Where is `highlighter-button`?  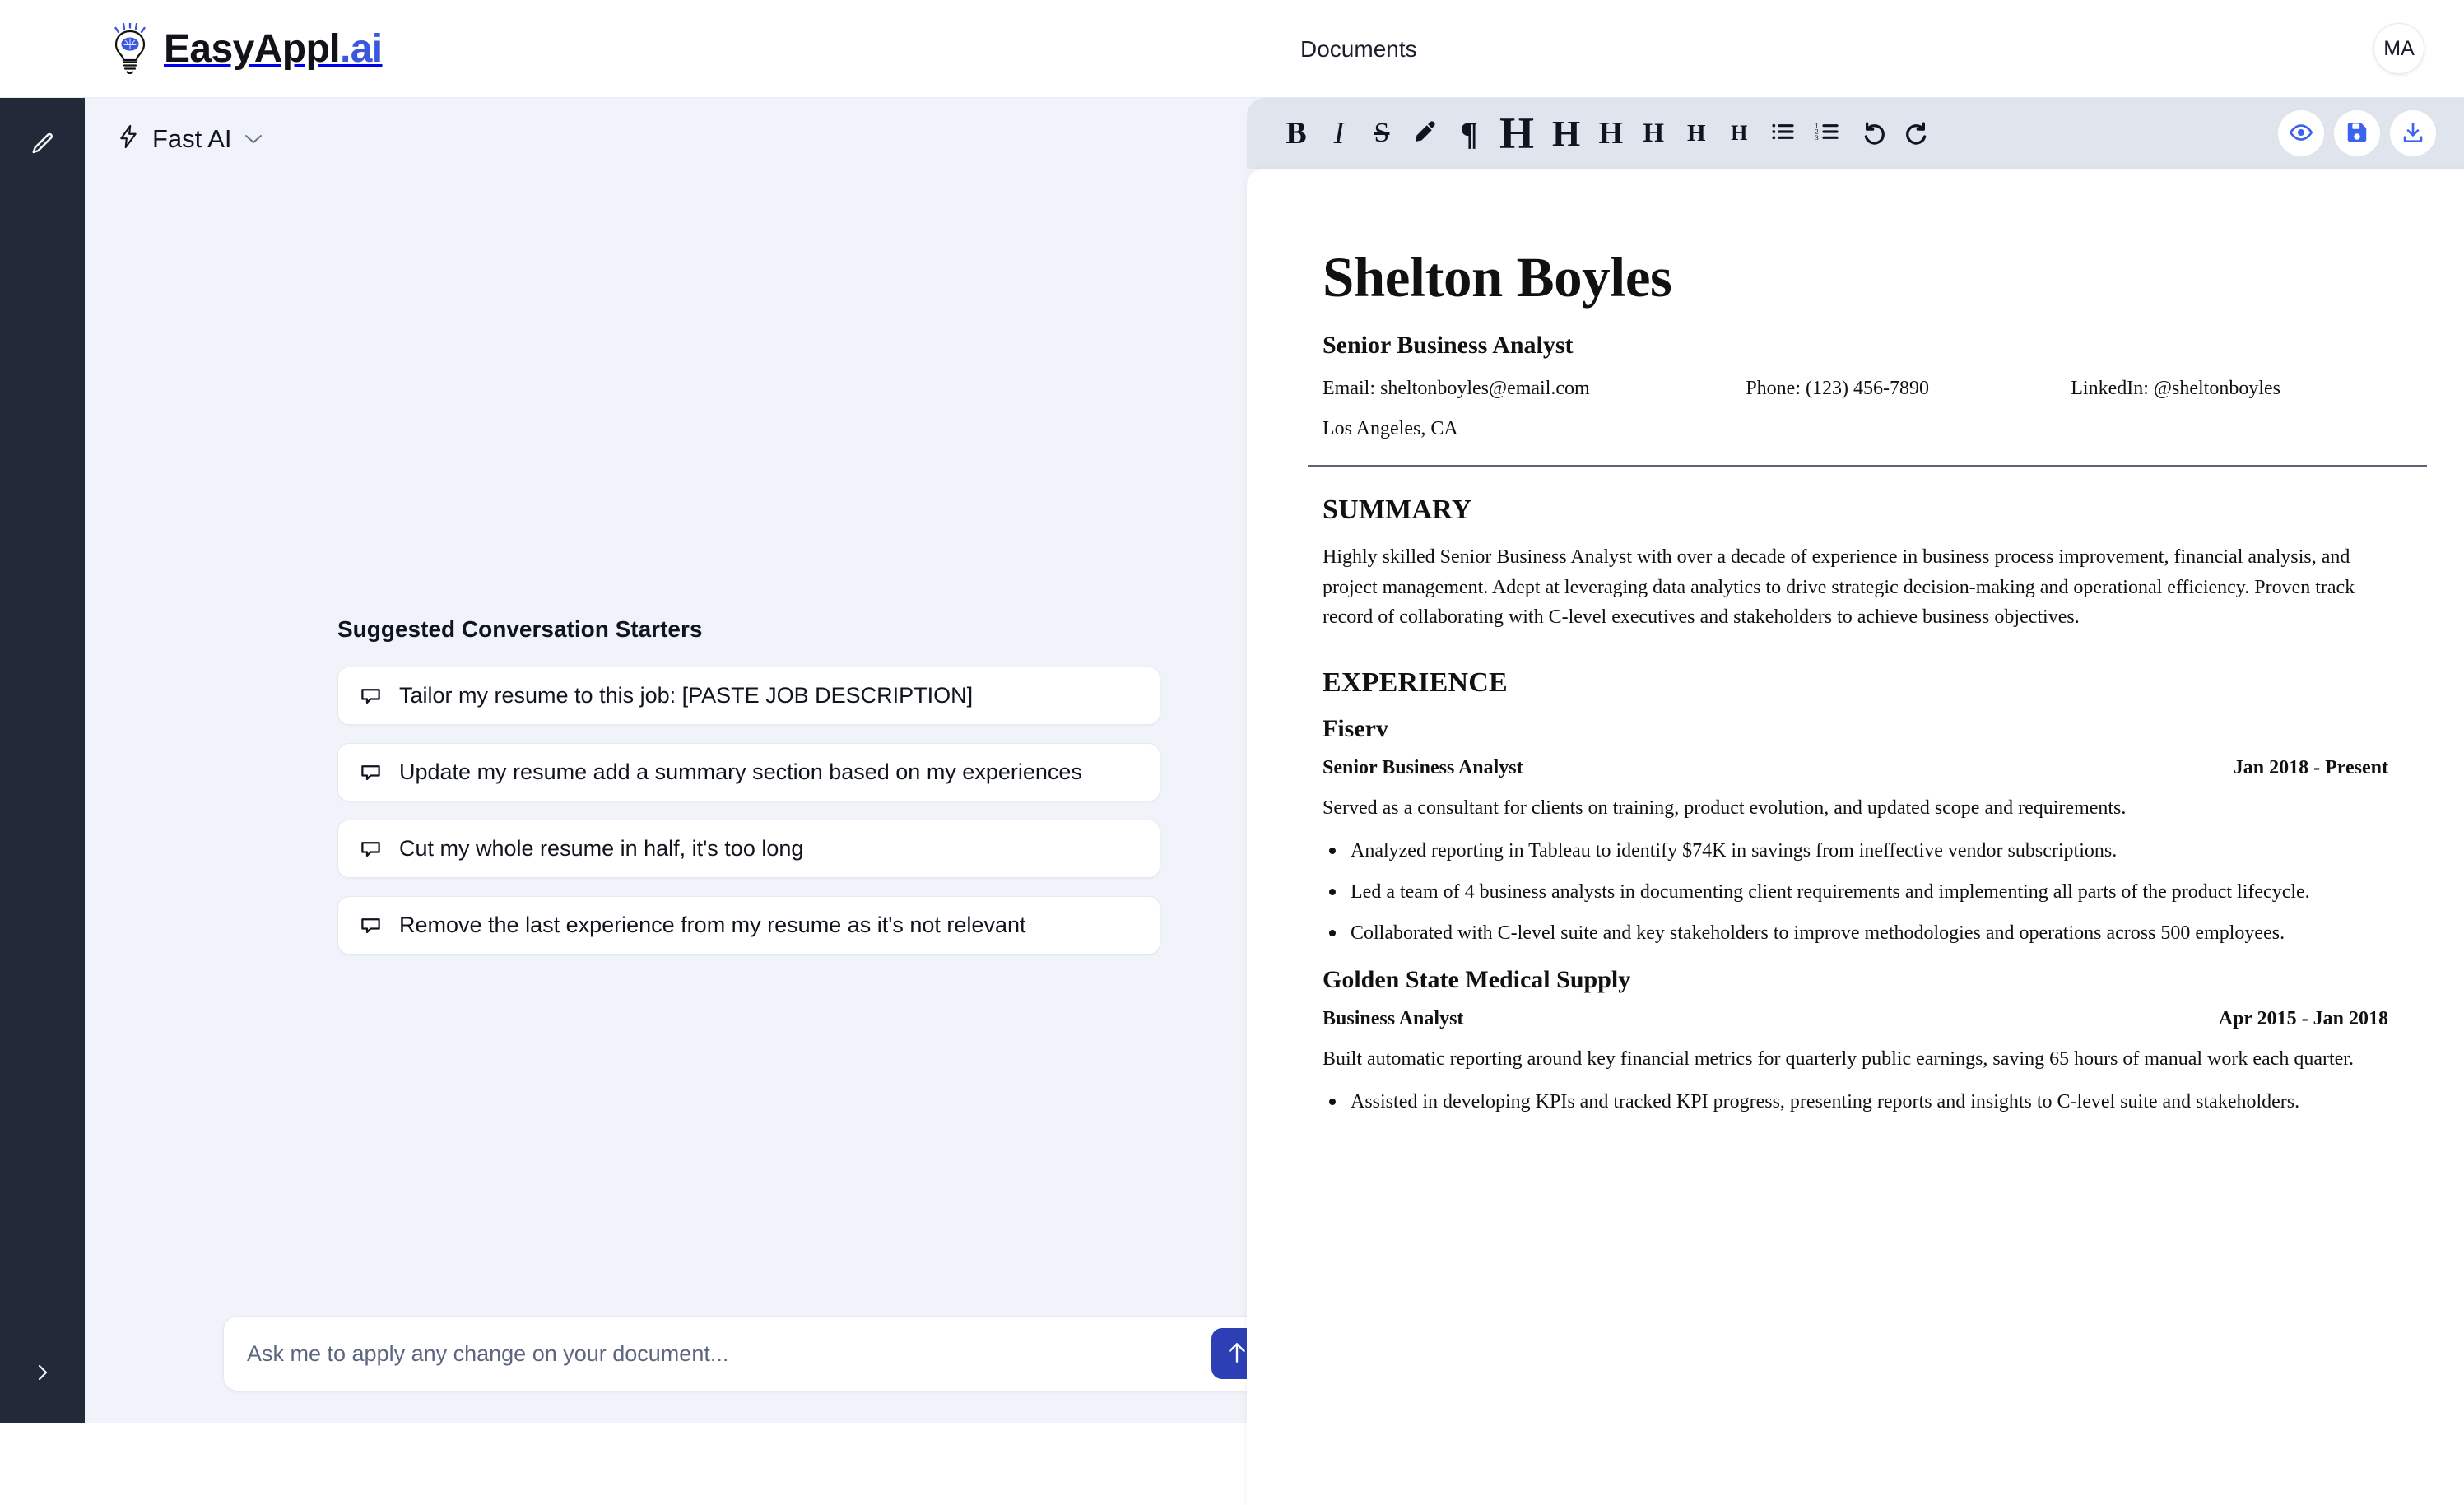
highlighter-button is located at coordinates (1425, 133).